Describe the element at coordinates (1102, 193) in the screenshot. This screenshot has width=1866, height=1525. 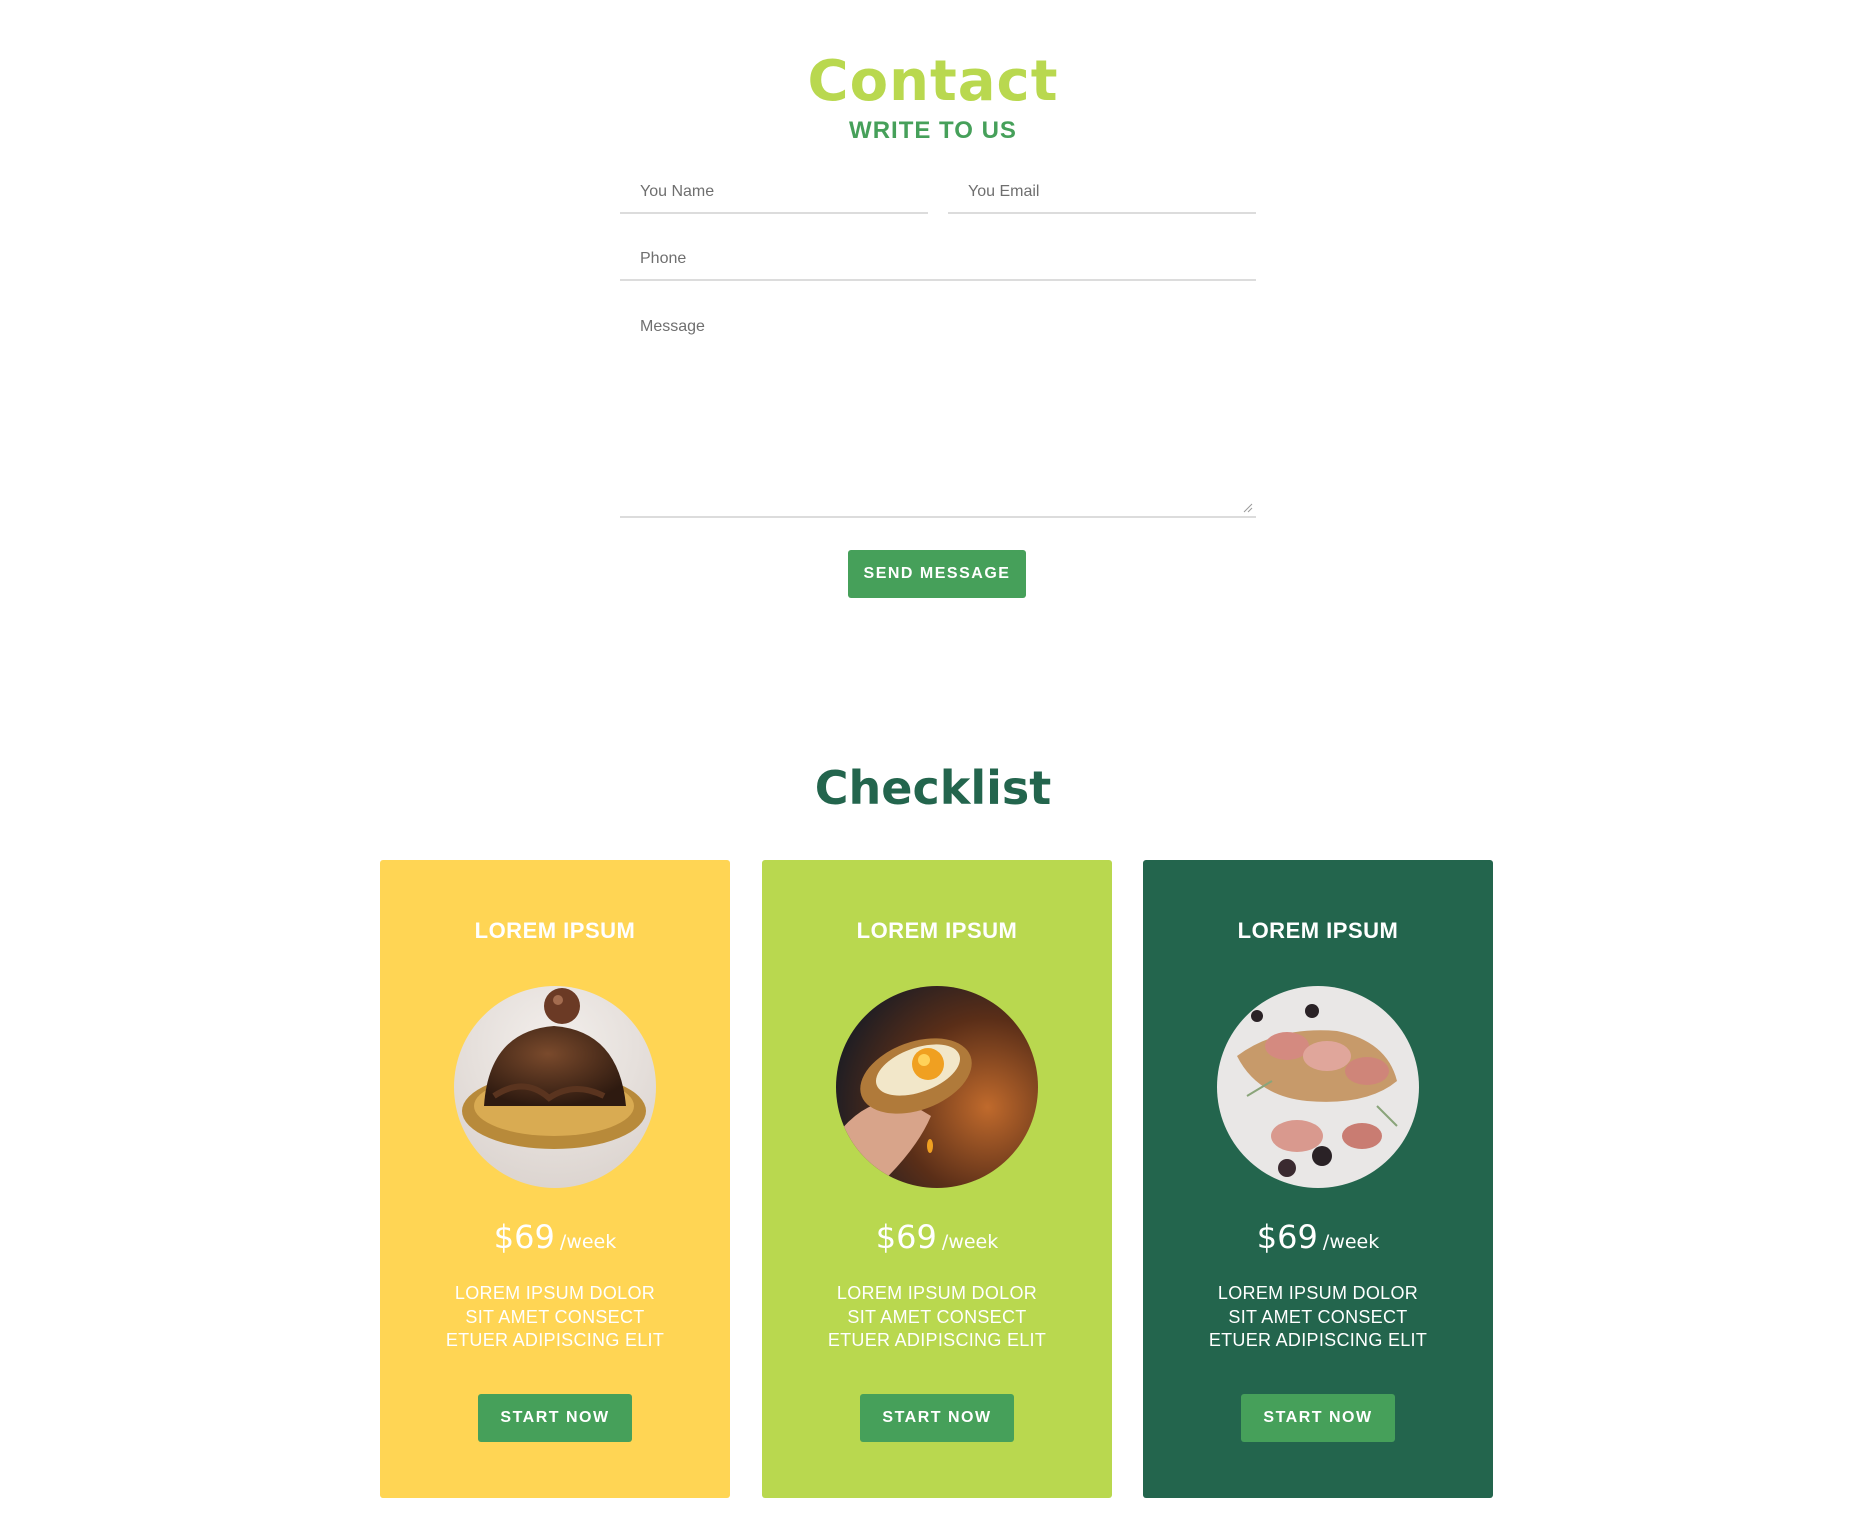
I see `email-input` at that location.